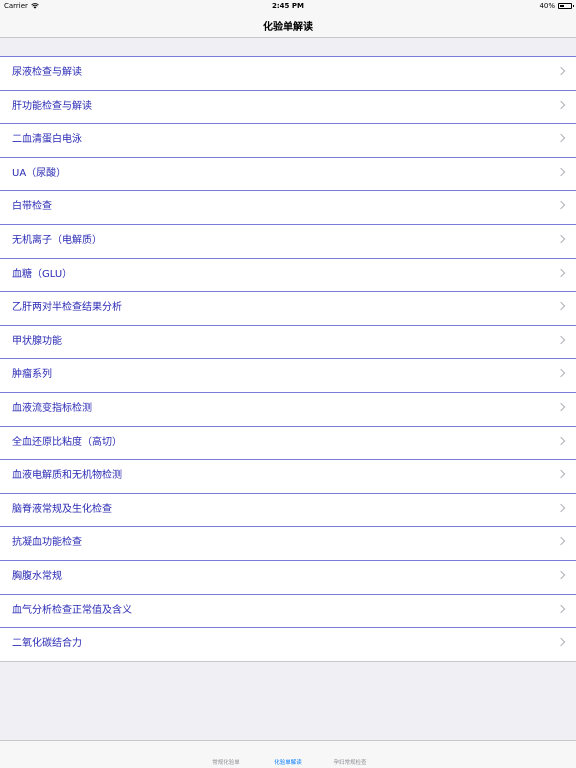  What do you see at coordinates (288, 578) in the screenshot?
I see `list-item: 胸腹水常规` at bounding box center [288, 578].